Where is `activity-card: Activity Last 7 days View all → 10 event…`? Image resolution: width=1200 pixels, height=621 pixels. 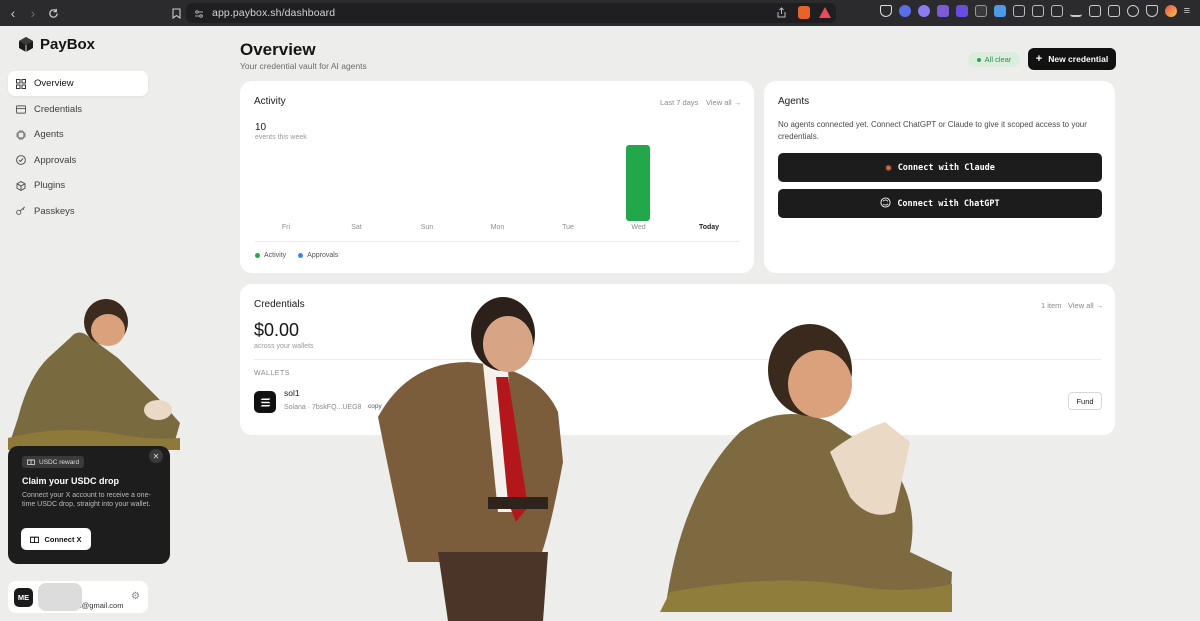
activity-card: Activity Last 7 days View all → 10 event… is located at coordinates (497, 177).